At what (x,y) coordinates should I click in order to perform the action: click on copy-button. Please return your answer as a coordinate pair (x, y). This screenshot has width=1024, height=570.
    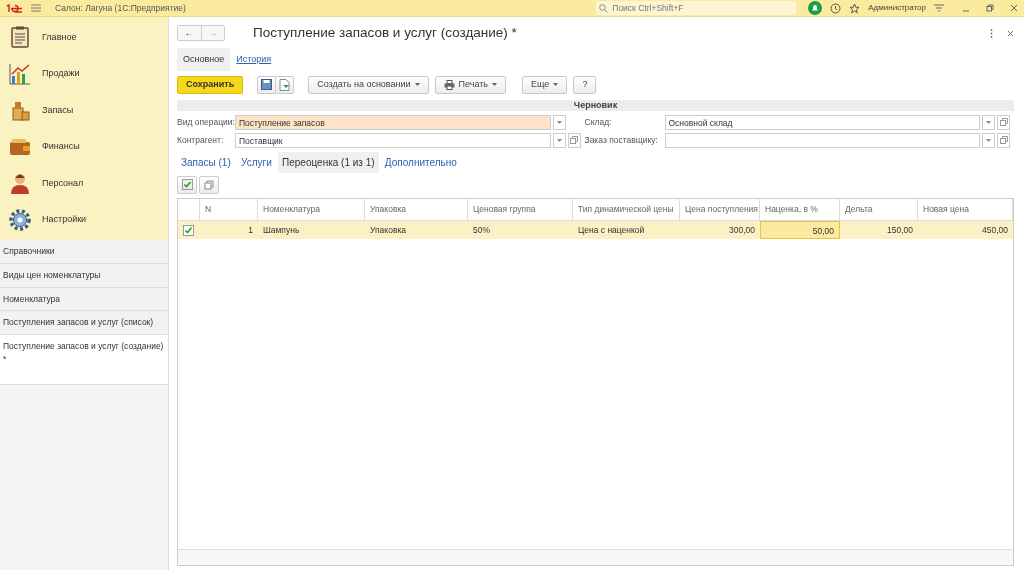
    Looking at the image, I should click on (209, 184).